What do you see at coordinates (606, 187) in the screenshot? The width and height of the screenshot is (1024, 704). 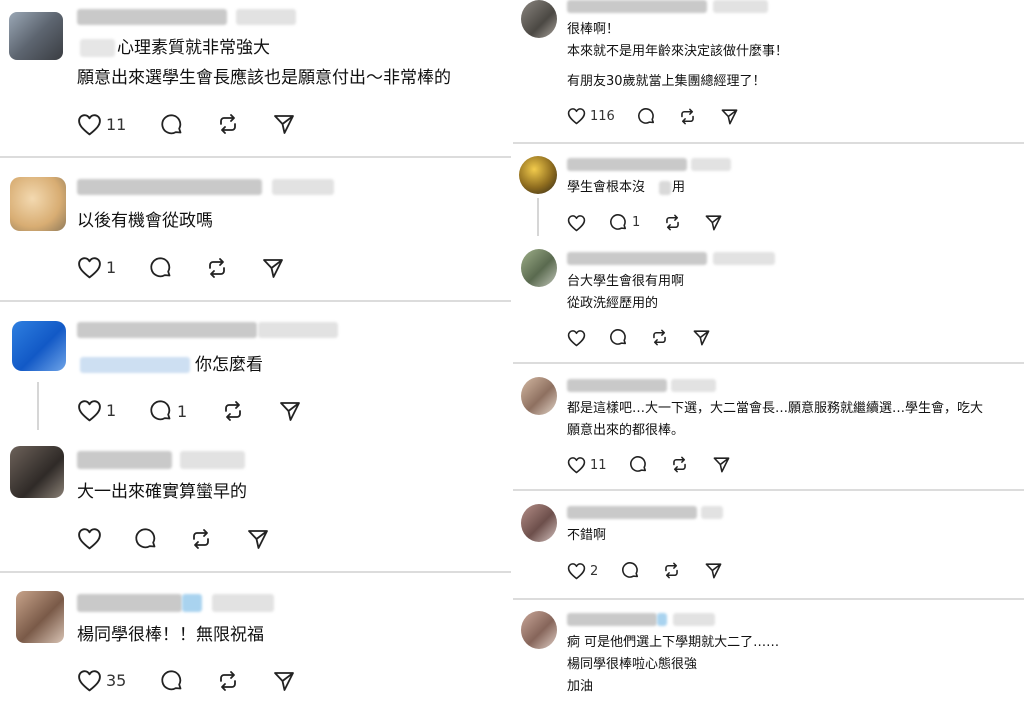 I see `comment-text-line: 學生會根本沒` at bounding box center [606, 187].